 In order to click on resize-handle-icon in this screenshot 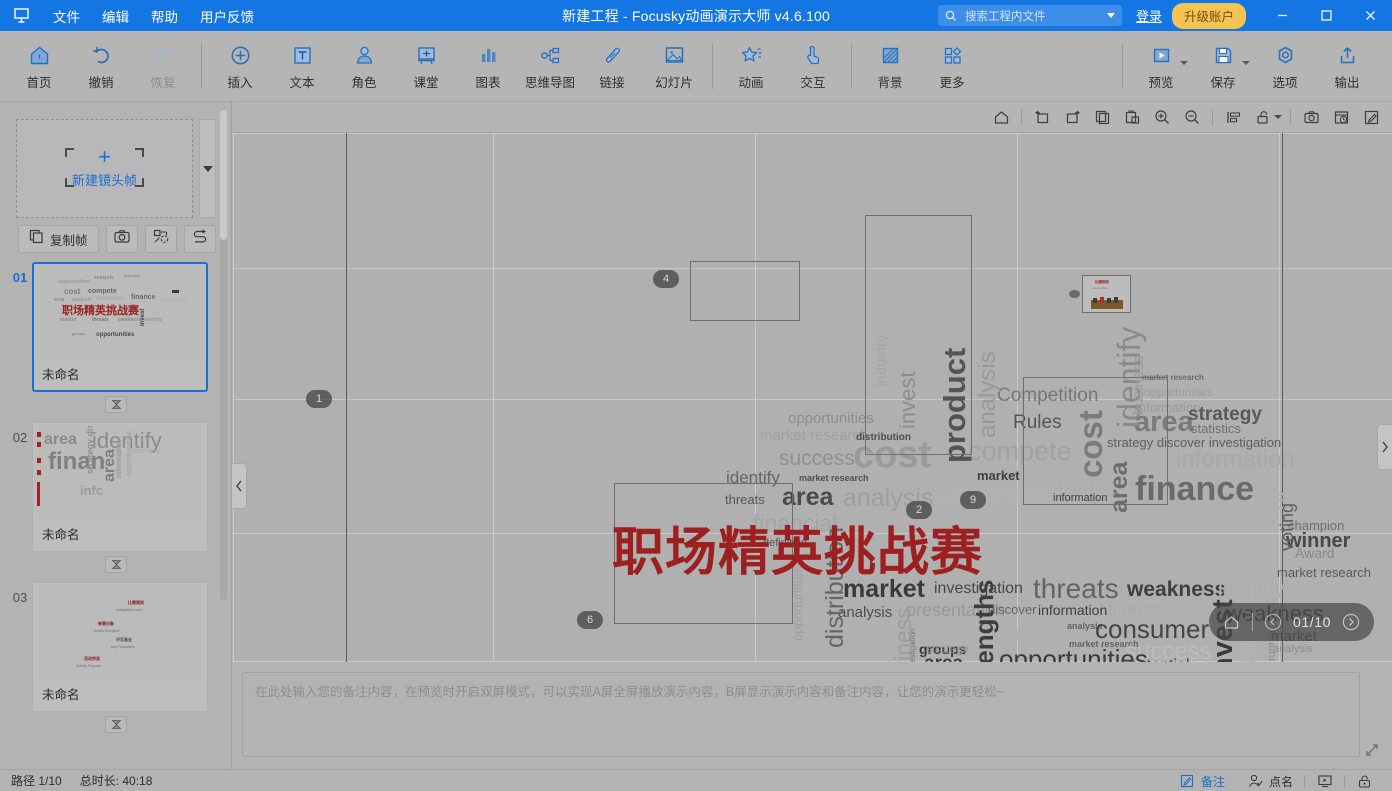, I will do `click(1372, 750)`.